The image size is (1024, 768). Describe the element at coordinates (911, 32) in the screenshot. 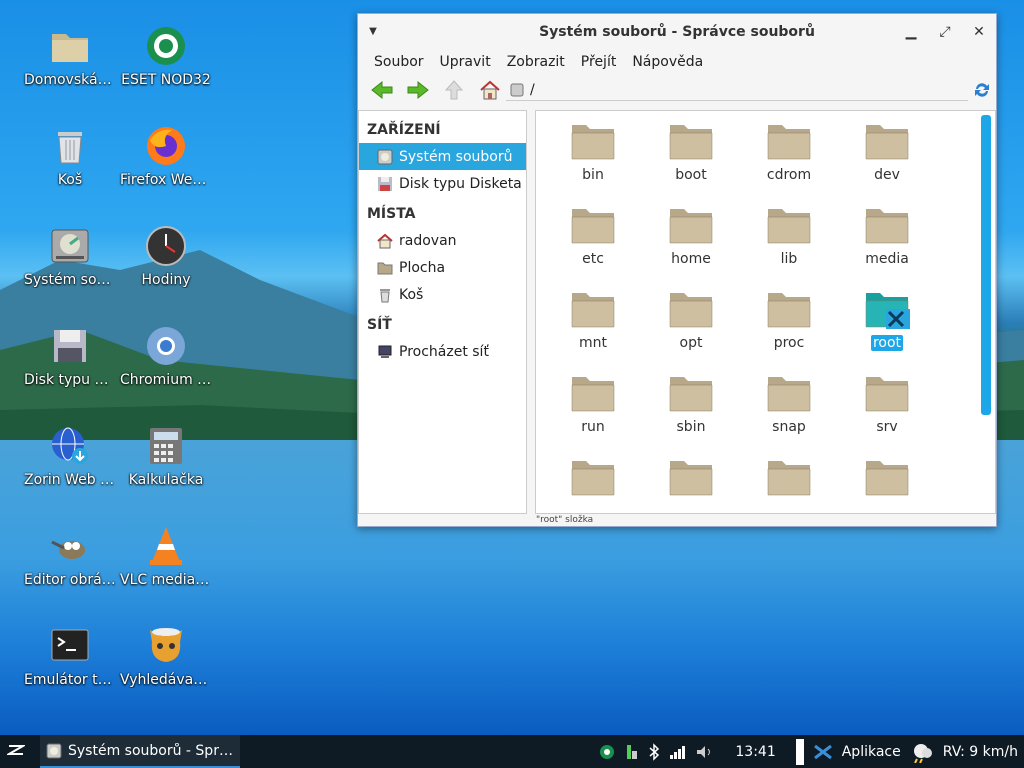

I see `minimize-button: ▁` at that location.